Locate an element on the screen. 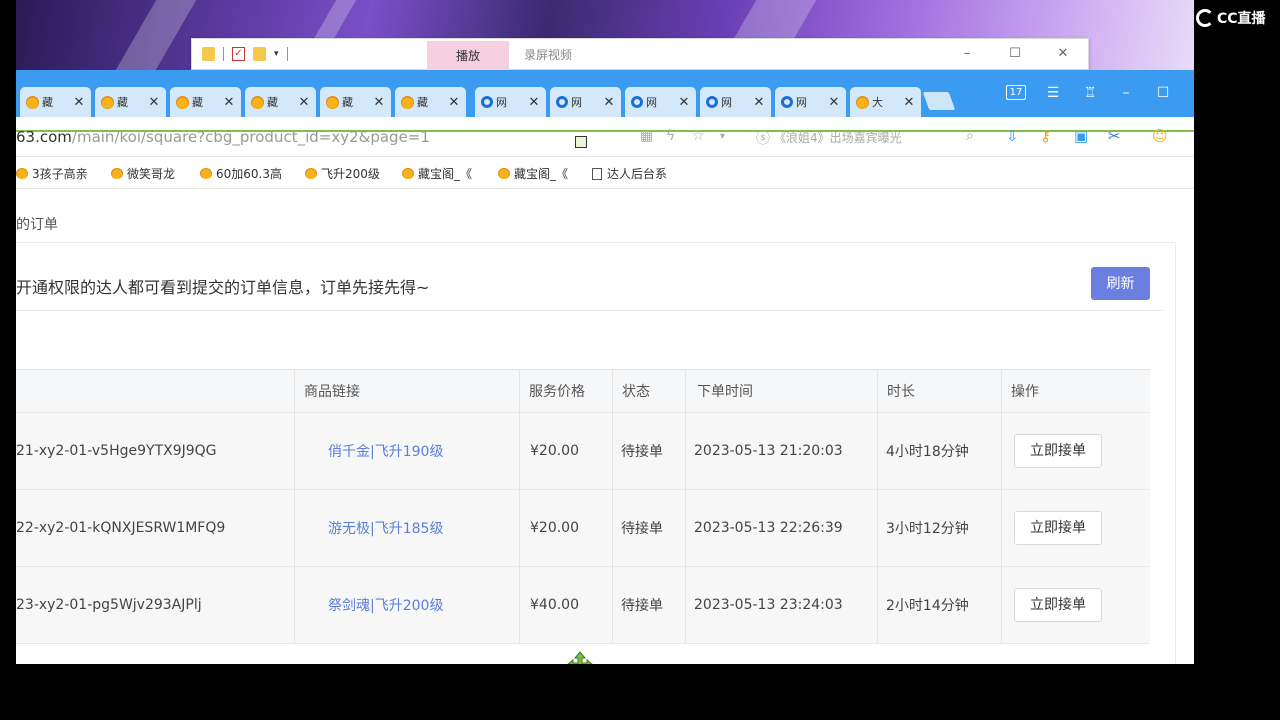 The height and width of the screenshot is (720, 1280). popup-close-button: ✕ is located at coordinates (1063, 54).